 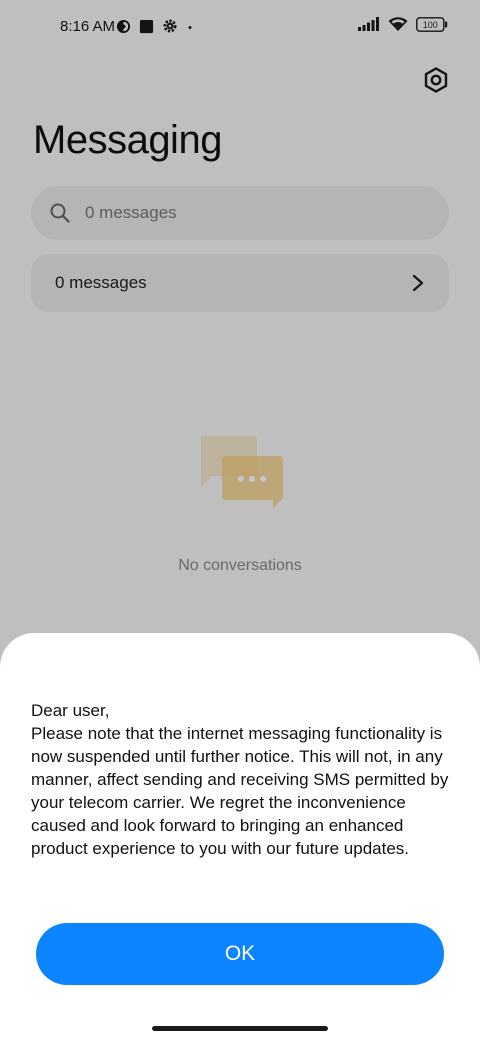 What do you see at coordinates (70, 710) in the screenshot?
I see `dialog-greeting: Dear user,` at bounding box center [70, 710].